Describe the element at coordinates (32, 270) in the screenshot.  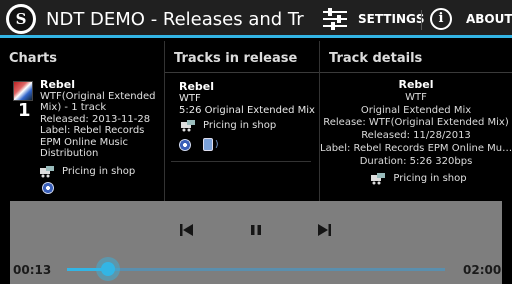
I see `elapsed-time: 00:13` at that location.